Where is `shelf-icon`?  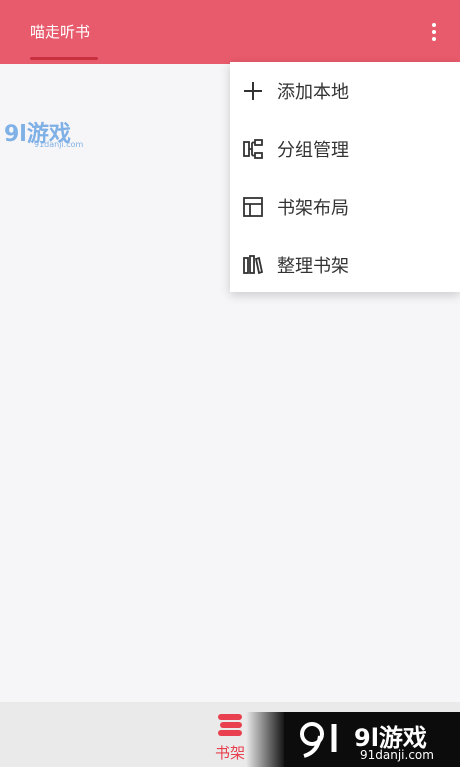 shelf-icon is located at coordinates (230, 725).